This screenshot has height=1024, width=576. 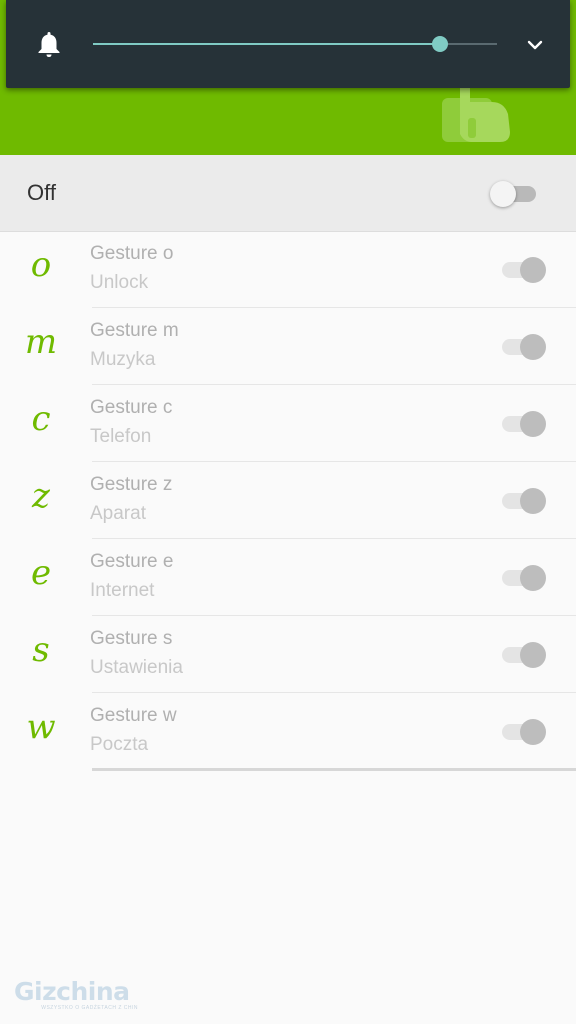 What do you see at coordinates (288, 654) in the screenshot?
I see `gesture-row-s: s Gesture s Ustawienia` at bounding box center [288, 654].